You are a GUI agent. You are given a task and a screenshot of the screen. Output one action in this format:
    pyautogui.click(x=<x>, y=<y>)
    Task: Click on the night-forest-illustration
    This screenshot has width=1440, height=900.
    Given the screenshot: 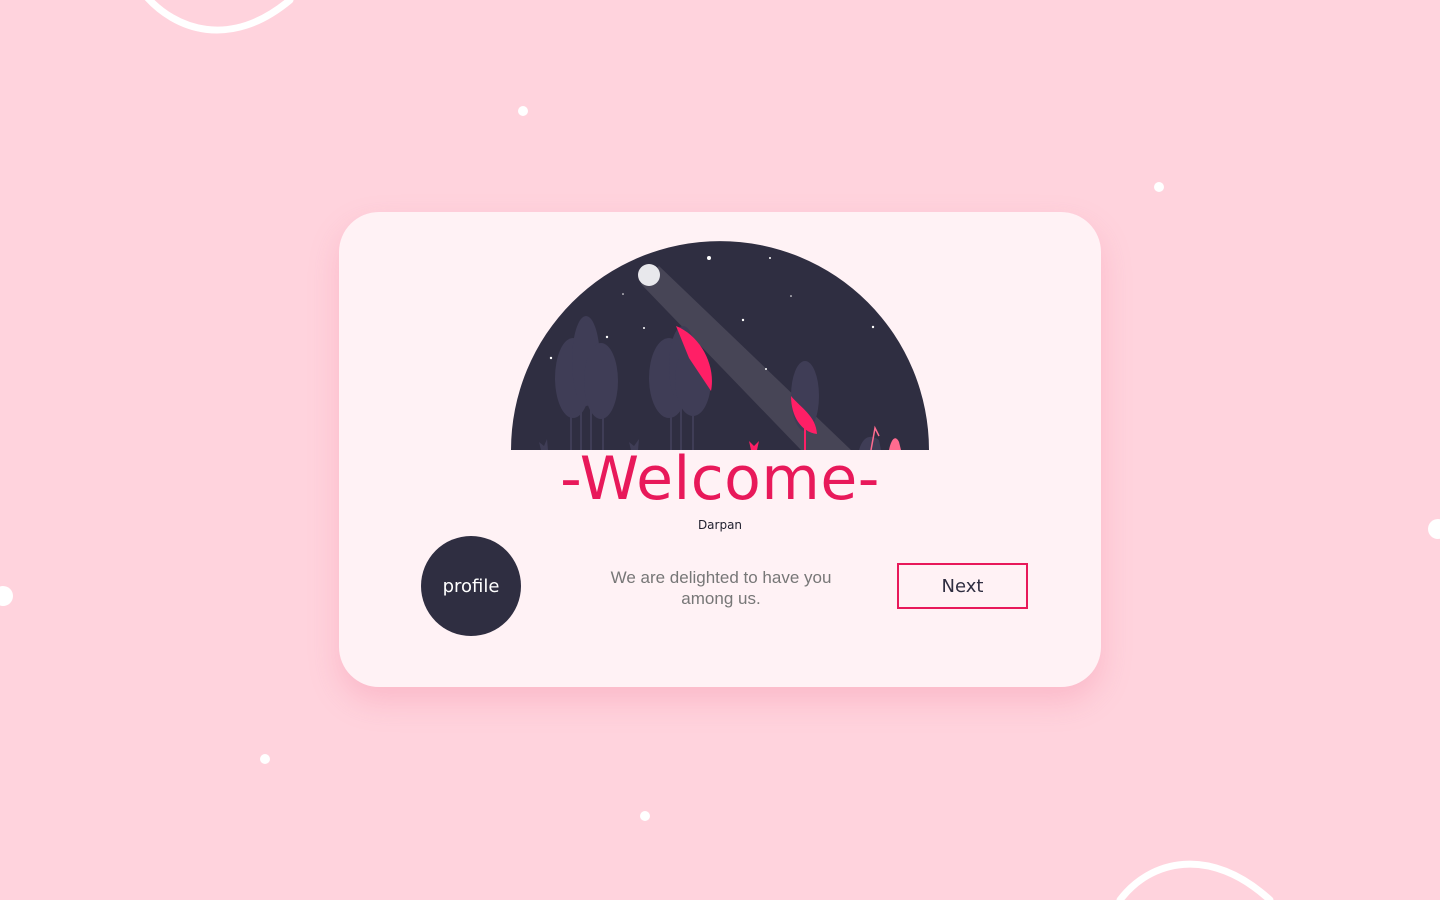 What is the action you would take?
    pyautogui.click(x=720, y=345)
    